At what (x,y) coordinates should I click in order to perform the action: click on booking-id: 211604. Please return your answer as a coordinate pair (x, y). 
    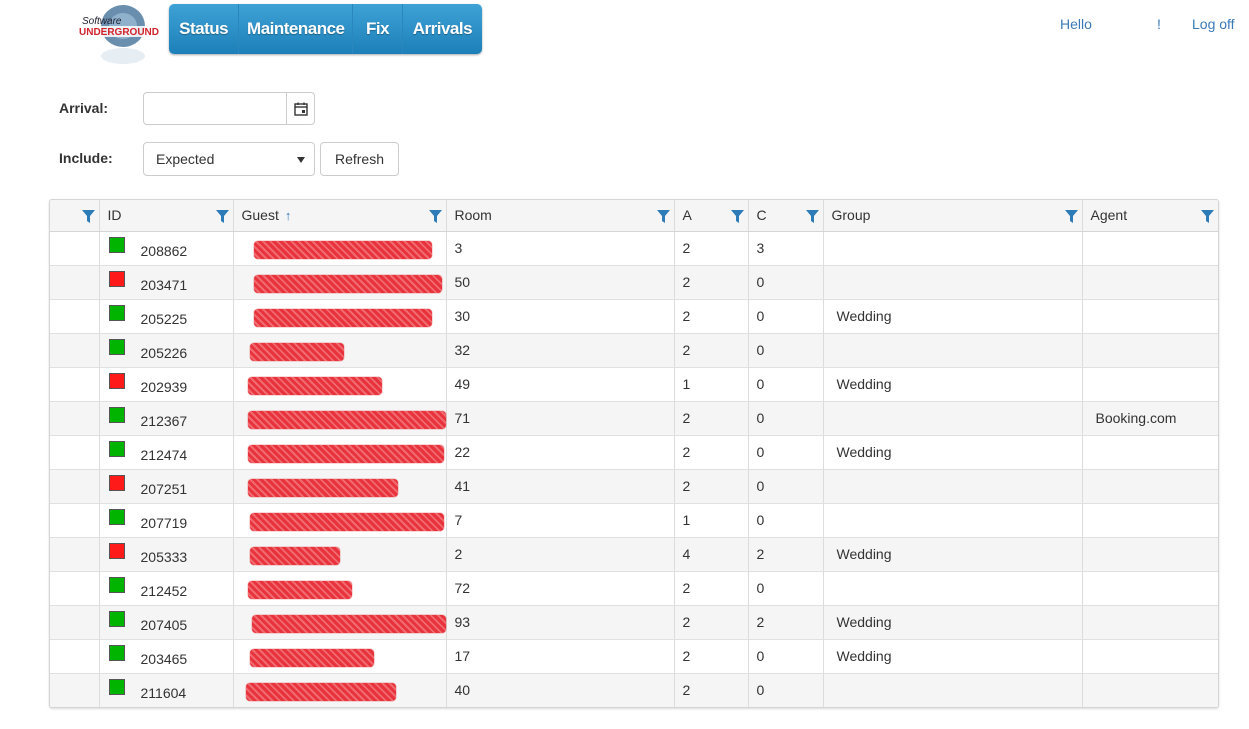
    Looking at the image, I should click on (163, 693).